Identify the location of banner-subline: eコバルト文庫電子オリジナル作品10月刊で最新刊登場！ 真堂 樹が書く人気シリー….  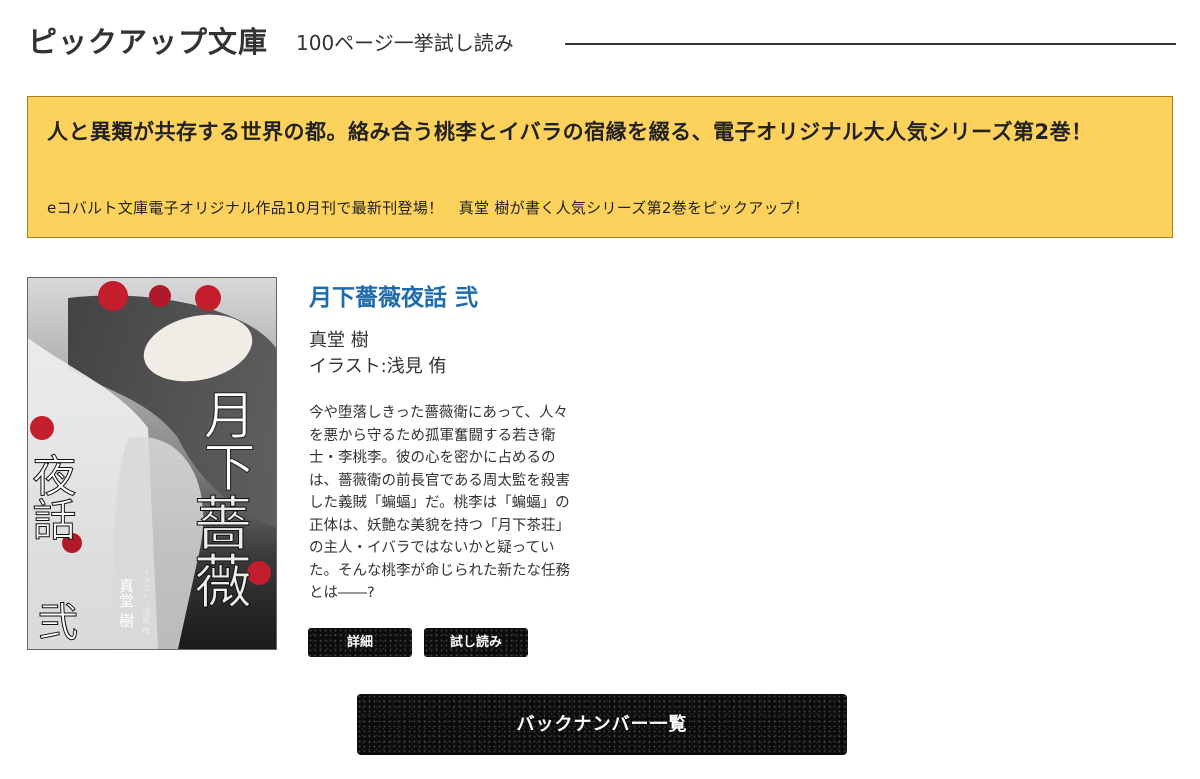
(428, 208).